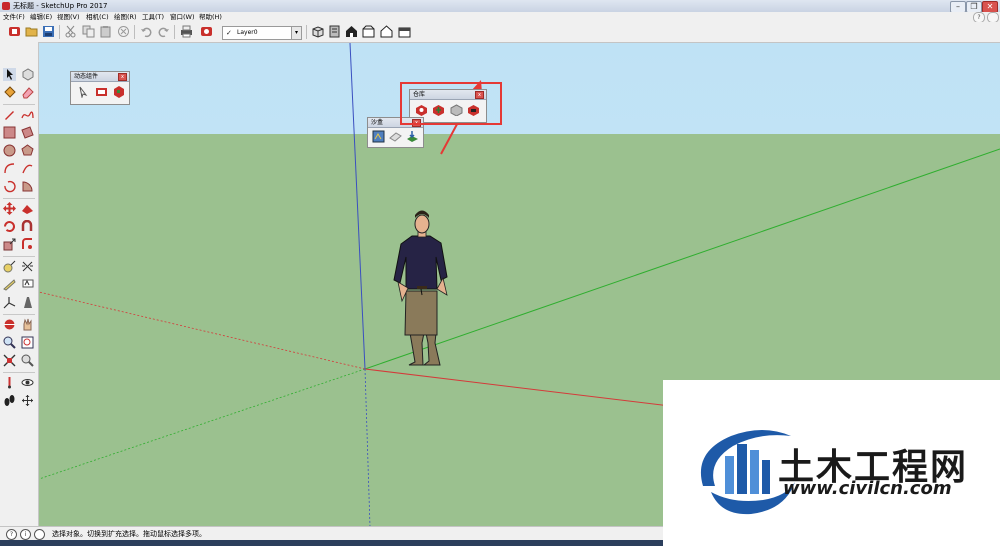 The width and height of the screenshot is (1000, 546). What do you see at coordinates (153, 17) in the screenshot?
I see `menu-tools: 工具(T)` at bounding box center [153, 17].